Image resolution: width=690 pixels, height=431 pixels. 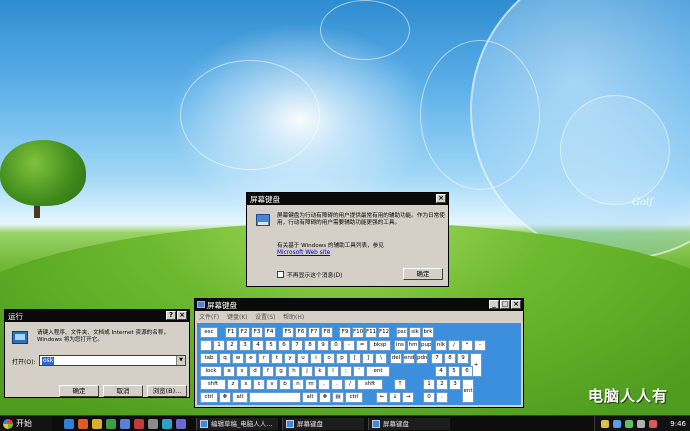 What do you see at coordinates (303, 358) in the screenshot?
I see `osk-key: u` at bounding box center [303, 358].